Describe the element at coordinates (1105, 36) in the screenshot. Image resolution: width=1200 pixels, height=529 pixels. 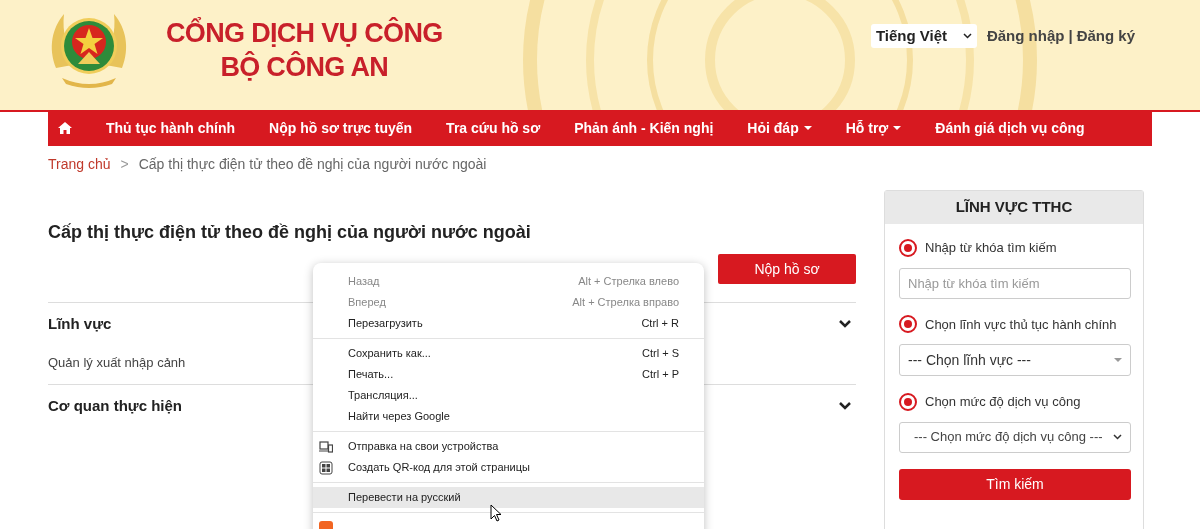
I see `register-link: Đăng ký` at that location.